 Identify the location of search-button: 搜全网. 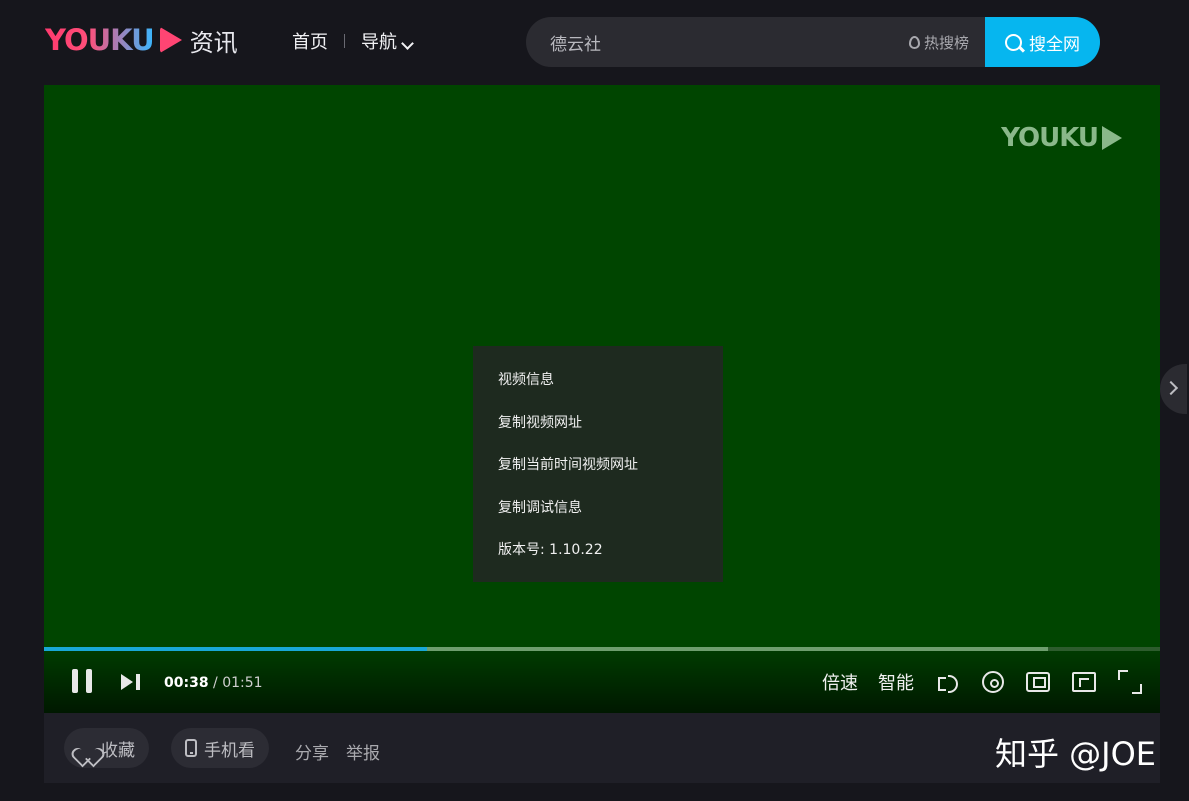
(1042, 42).